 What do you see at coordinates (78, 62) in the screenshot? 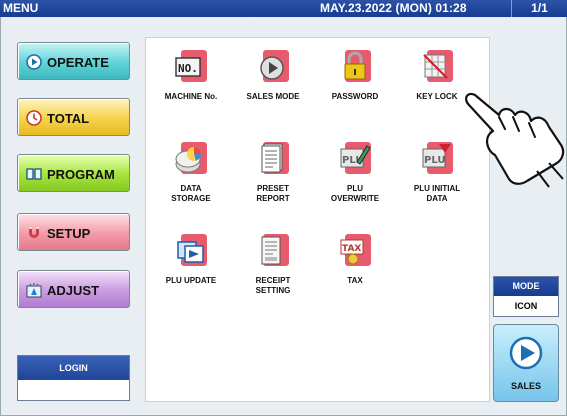
I see `operate-label: OPERATE` at bounding box center [78, 62].